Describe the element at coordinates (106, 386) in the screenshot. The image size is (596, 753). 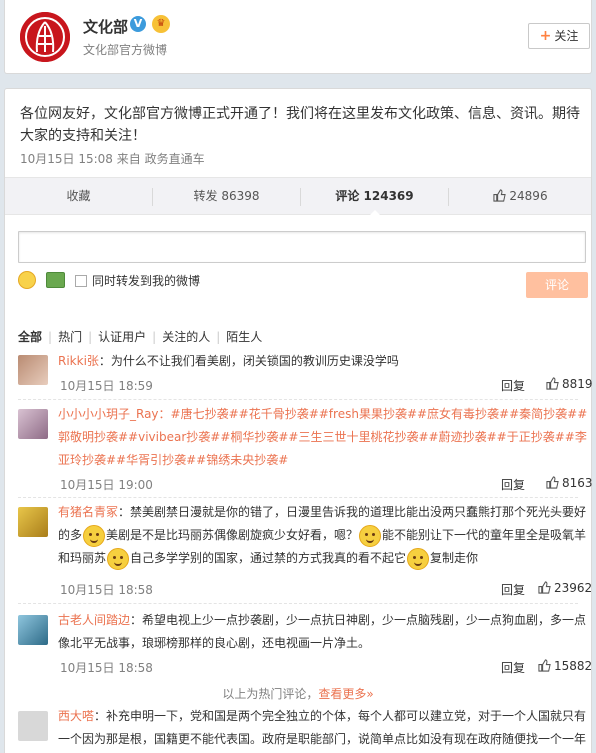
I see `comment-time: 10月15日 18:59` at that location.